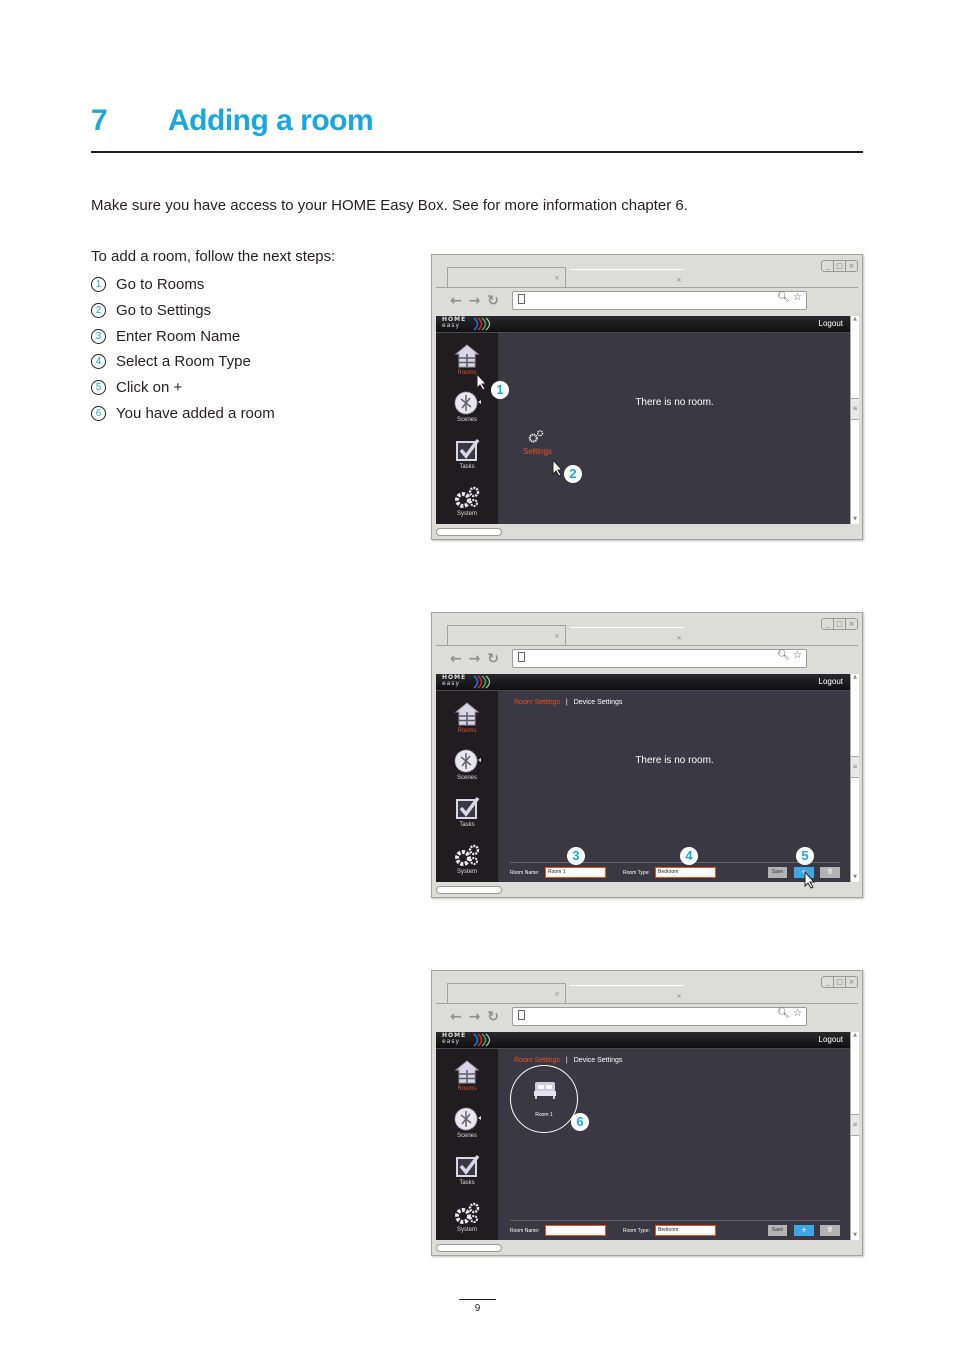  What do you see at coordinates (183, 362) in the screenshot?
I see `step-item: 4 Select a Room Type` at bounding box center [183, 362].